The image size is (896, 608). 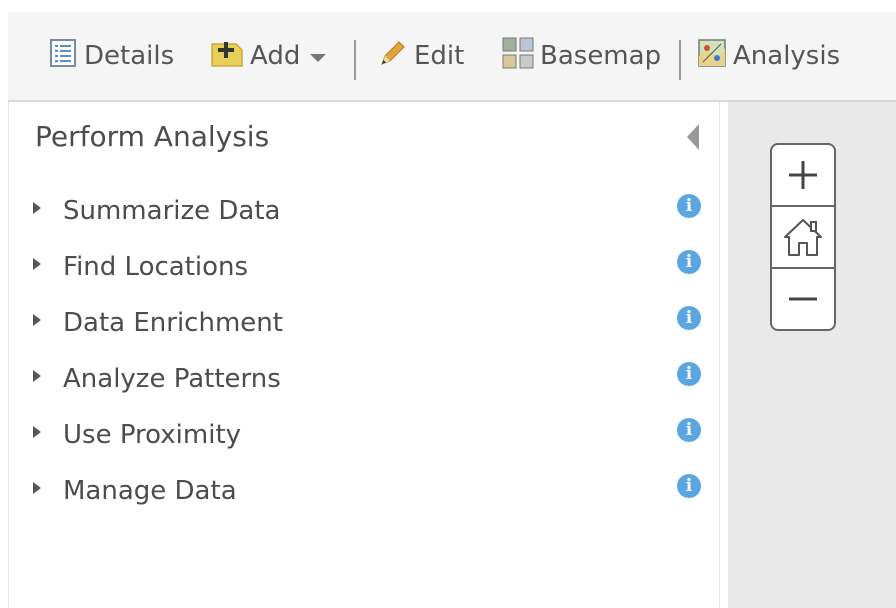 What do you see at coordinates (712, 56) in the screenshot?
I see `analysis-map-icon` at bounding box center [712, 56].